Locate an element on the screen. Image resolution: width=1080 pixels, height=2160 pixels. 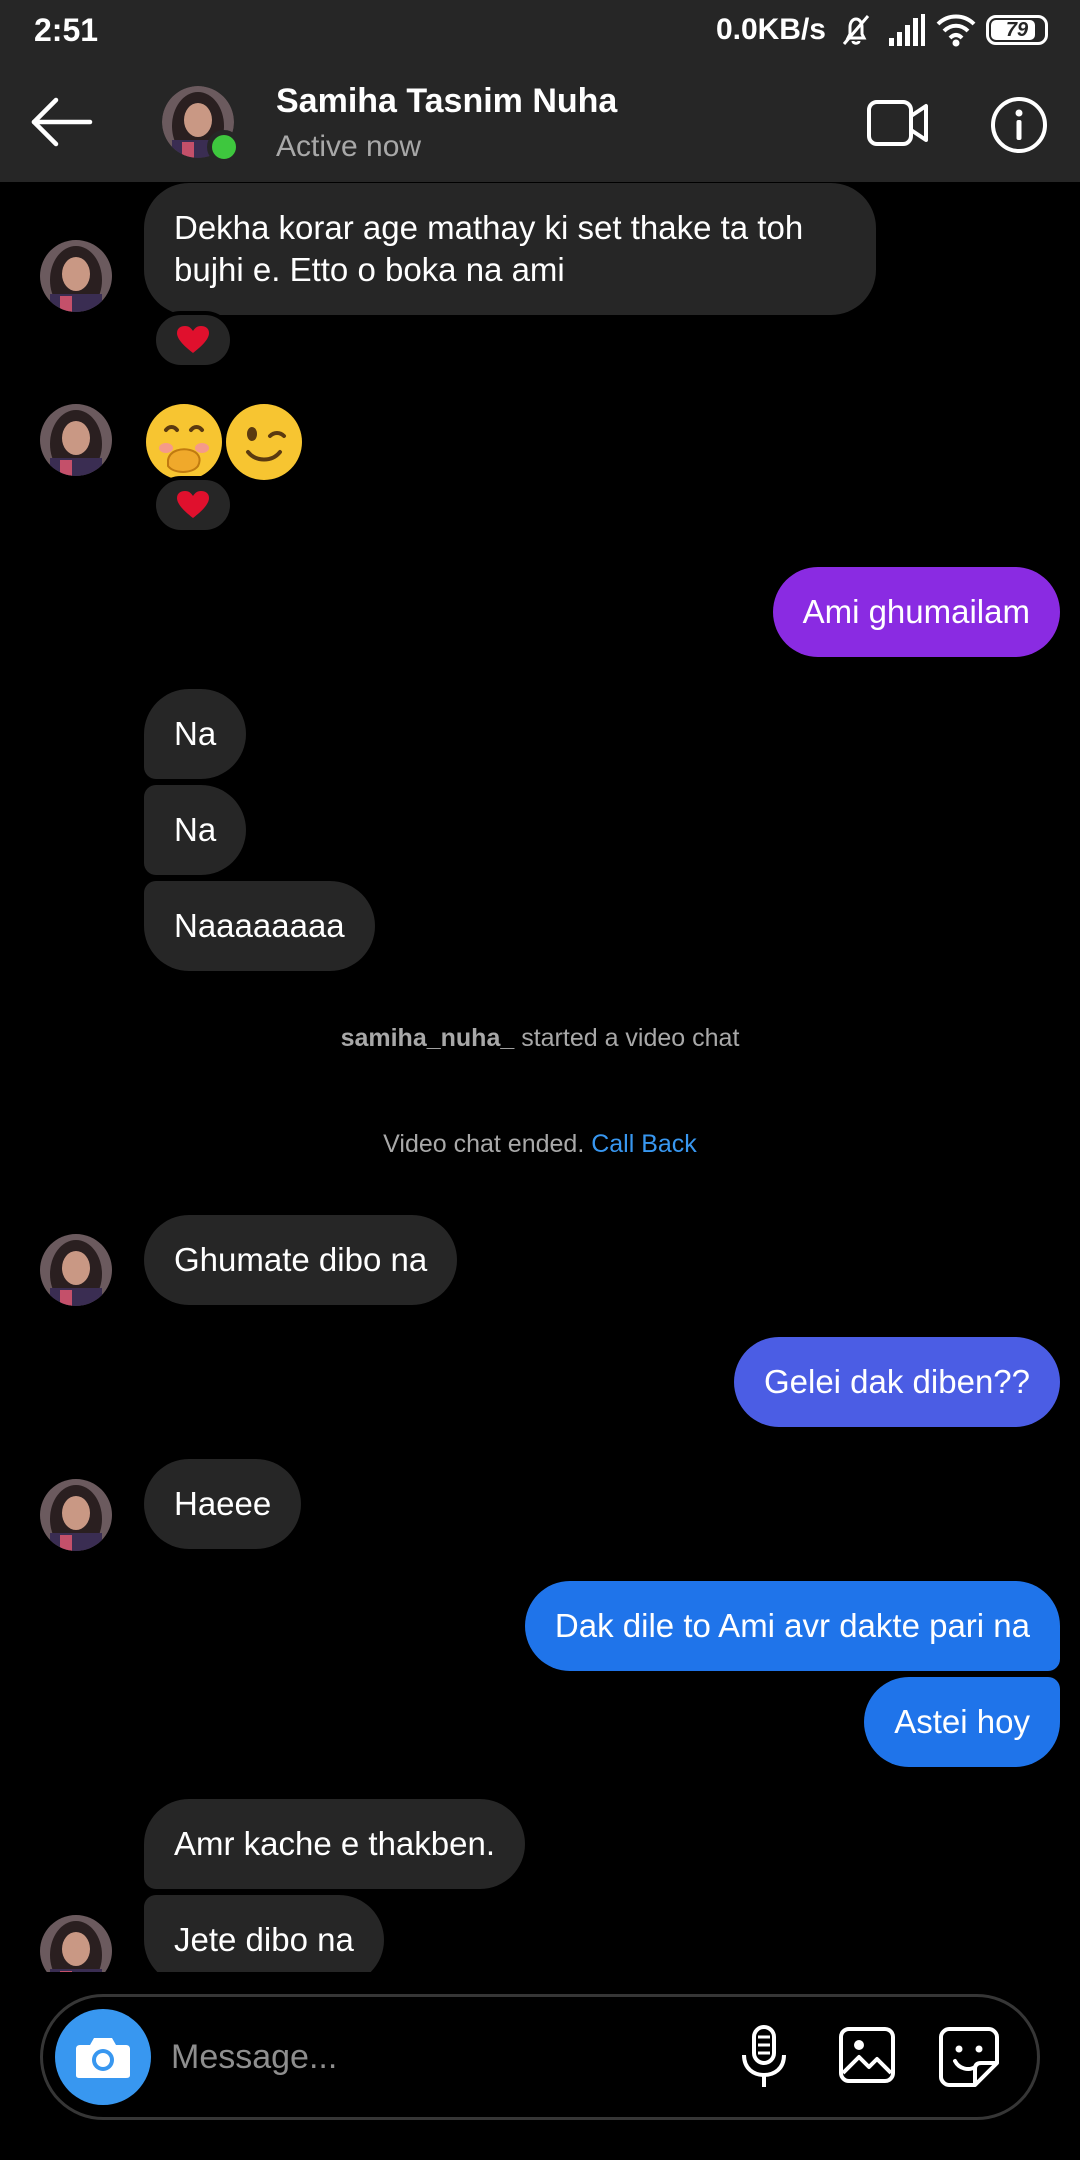
status-bar: 2:51 0.0KB/s 79 is located at coordinates (540, 30).